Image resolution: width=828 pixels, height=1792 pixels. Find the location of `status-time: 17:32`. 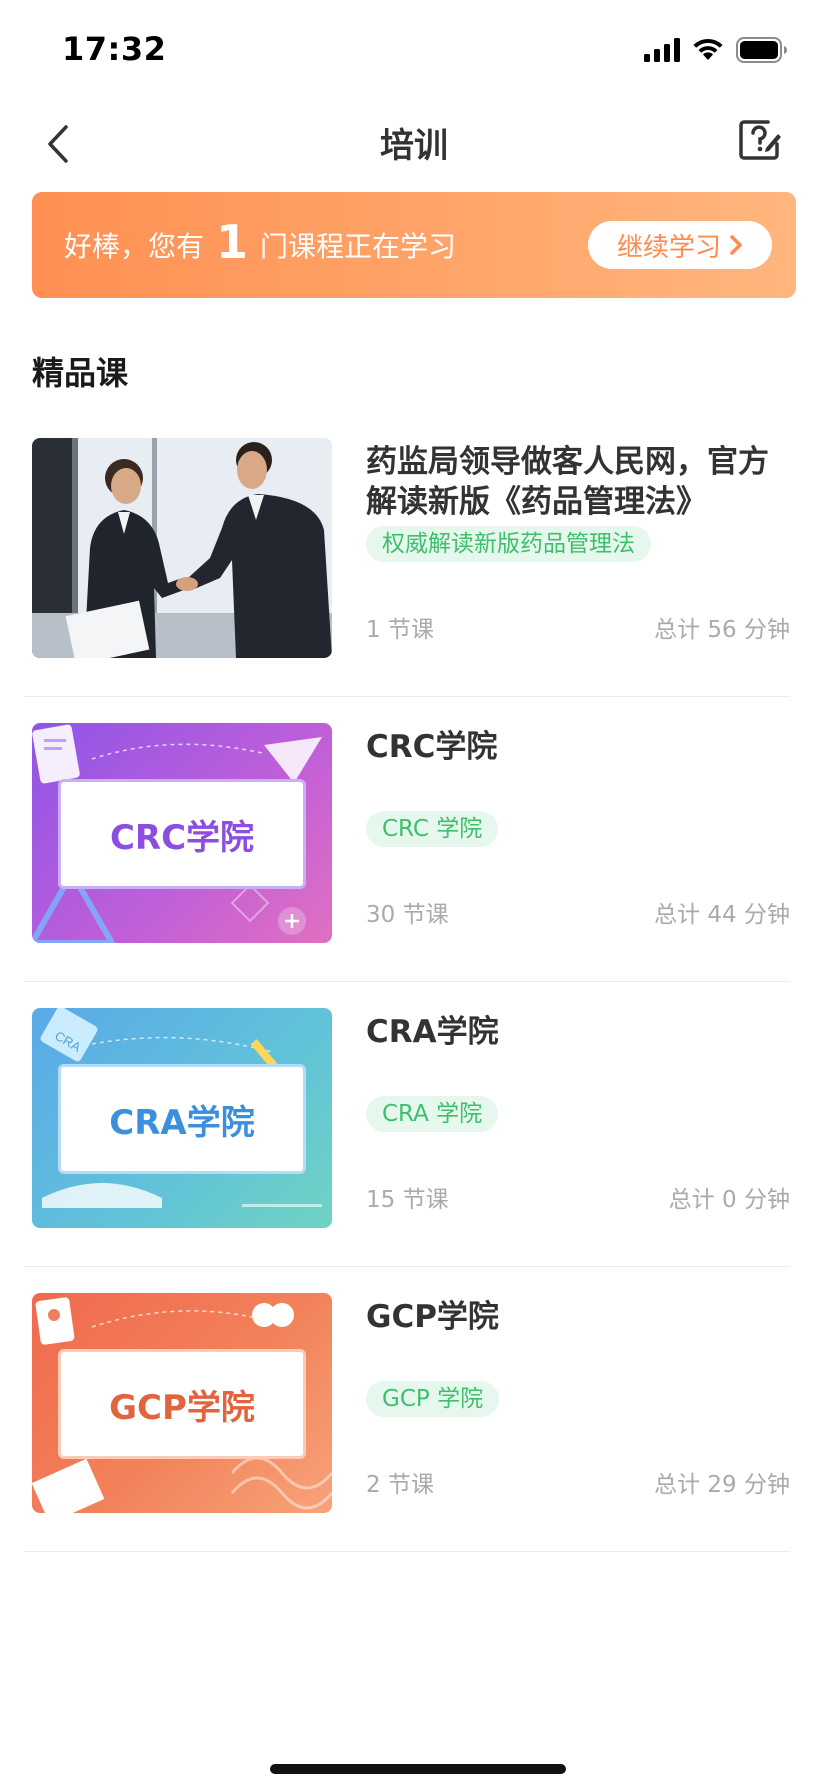

status-time: 17:32 is located at coordinates (114, 49).